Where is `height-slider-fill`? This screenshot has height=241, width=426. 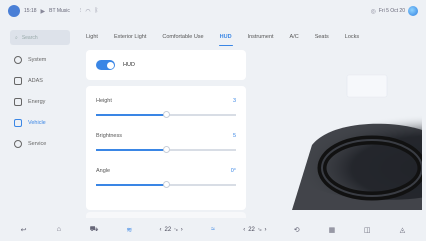 height-slider-fill is located at coordinates (131, 115).